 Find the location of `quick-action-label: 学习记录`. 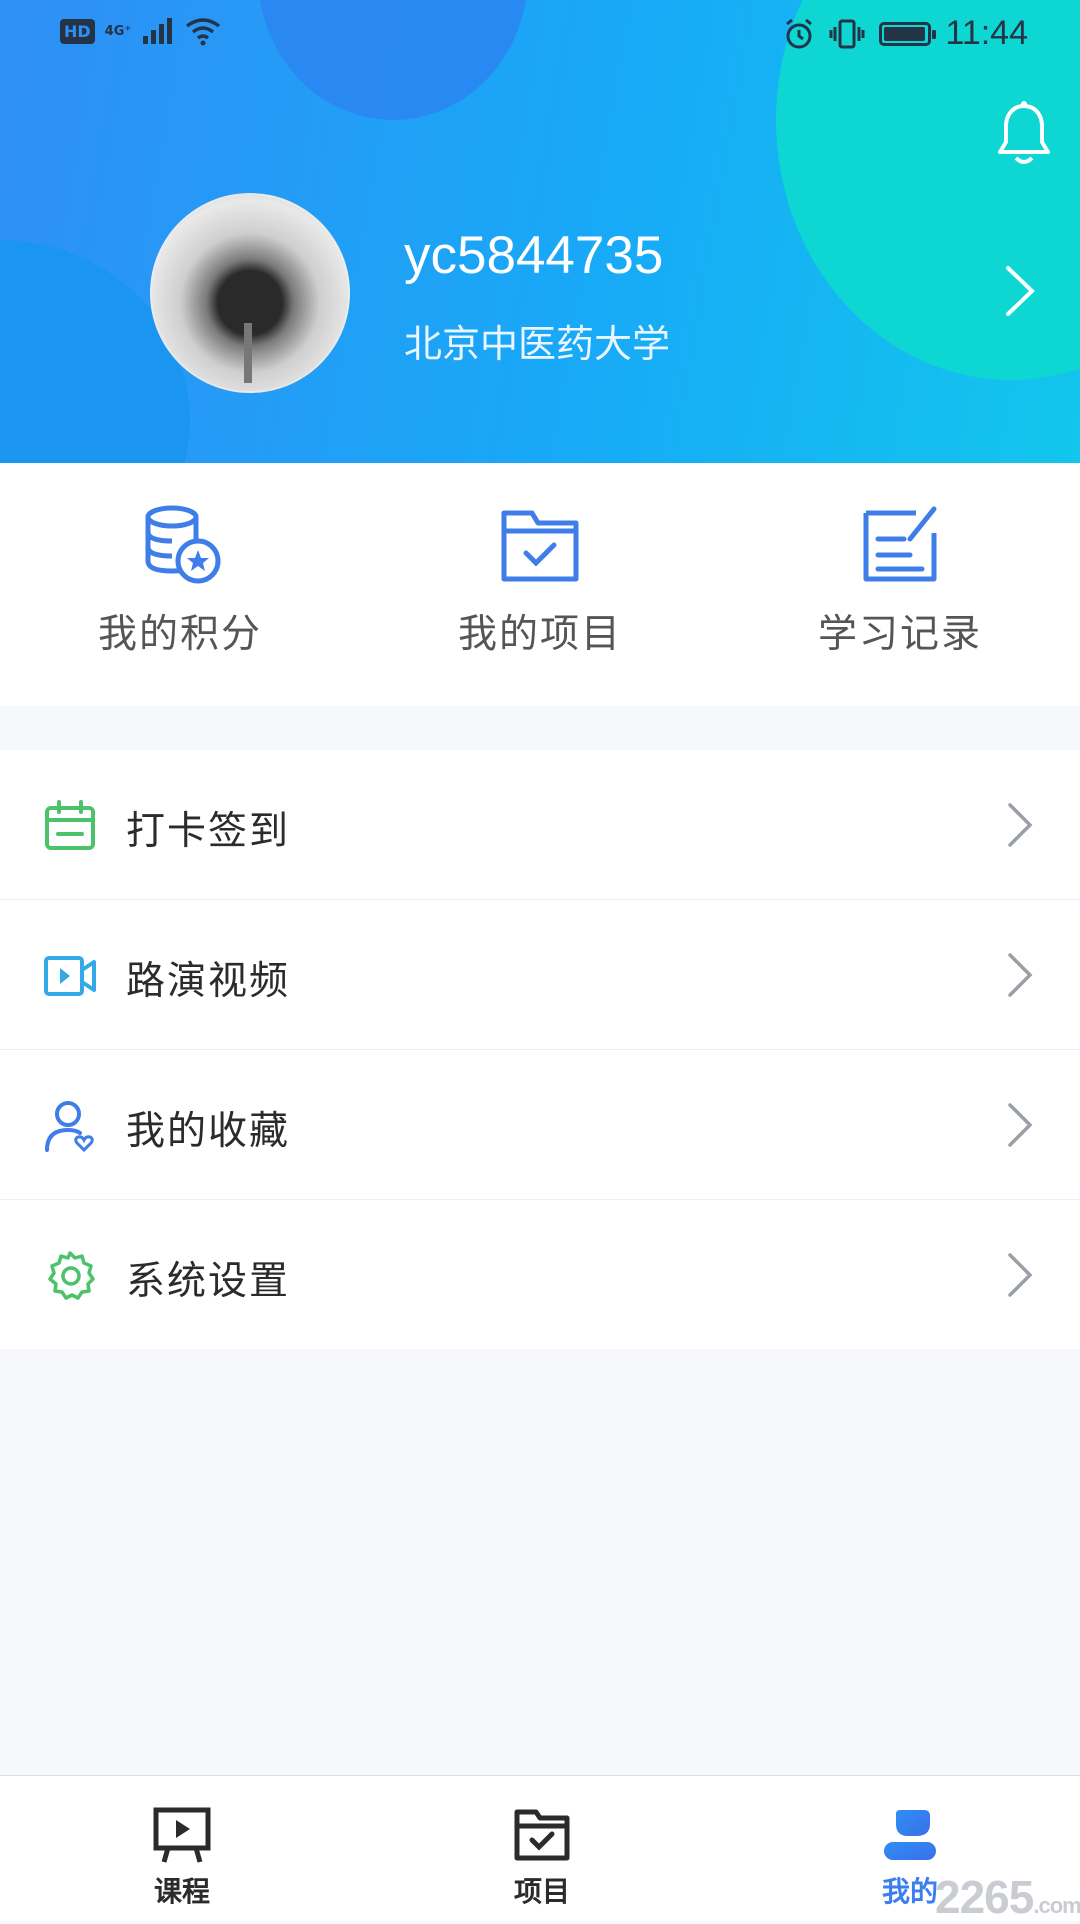

quick-action-label: 学习记录 is located at coordinates (899, 634).